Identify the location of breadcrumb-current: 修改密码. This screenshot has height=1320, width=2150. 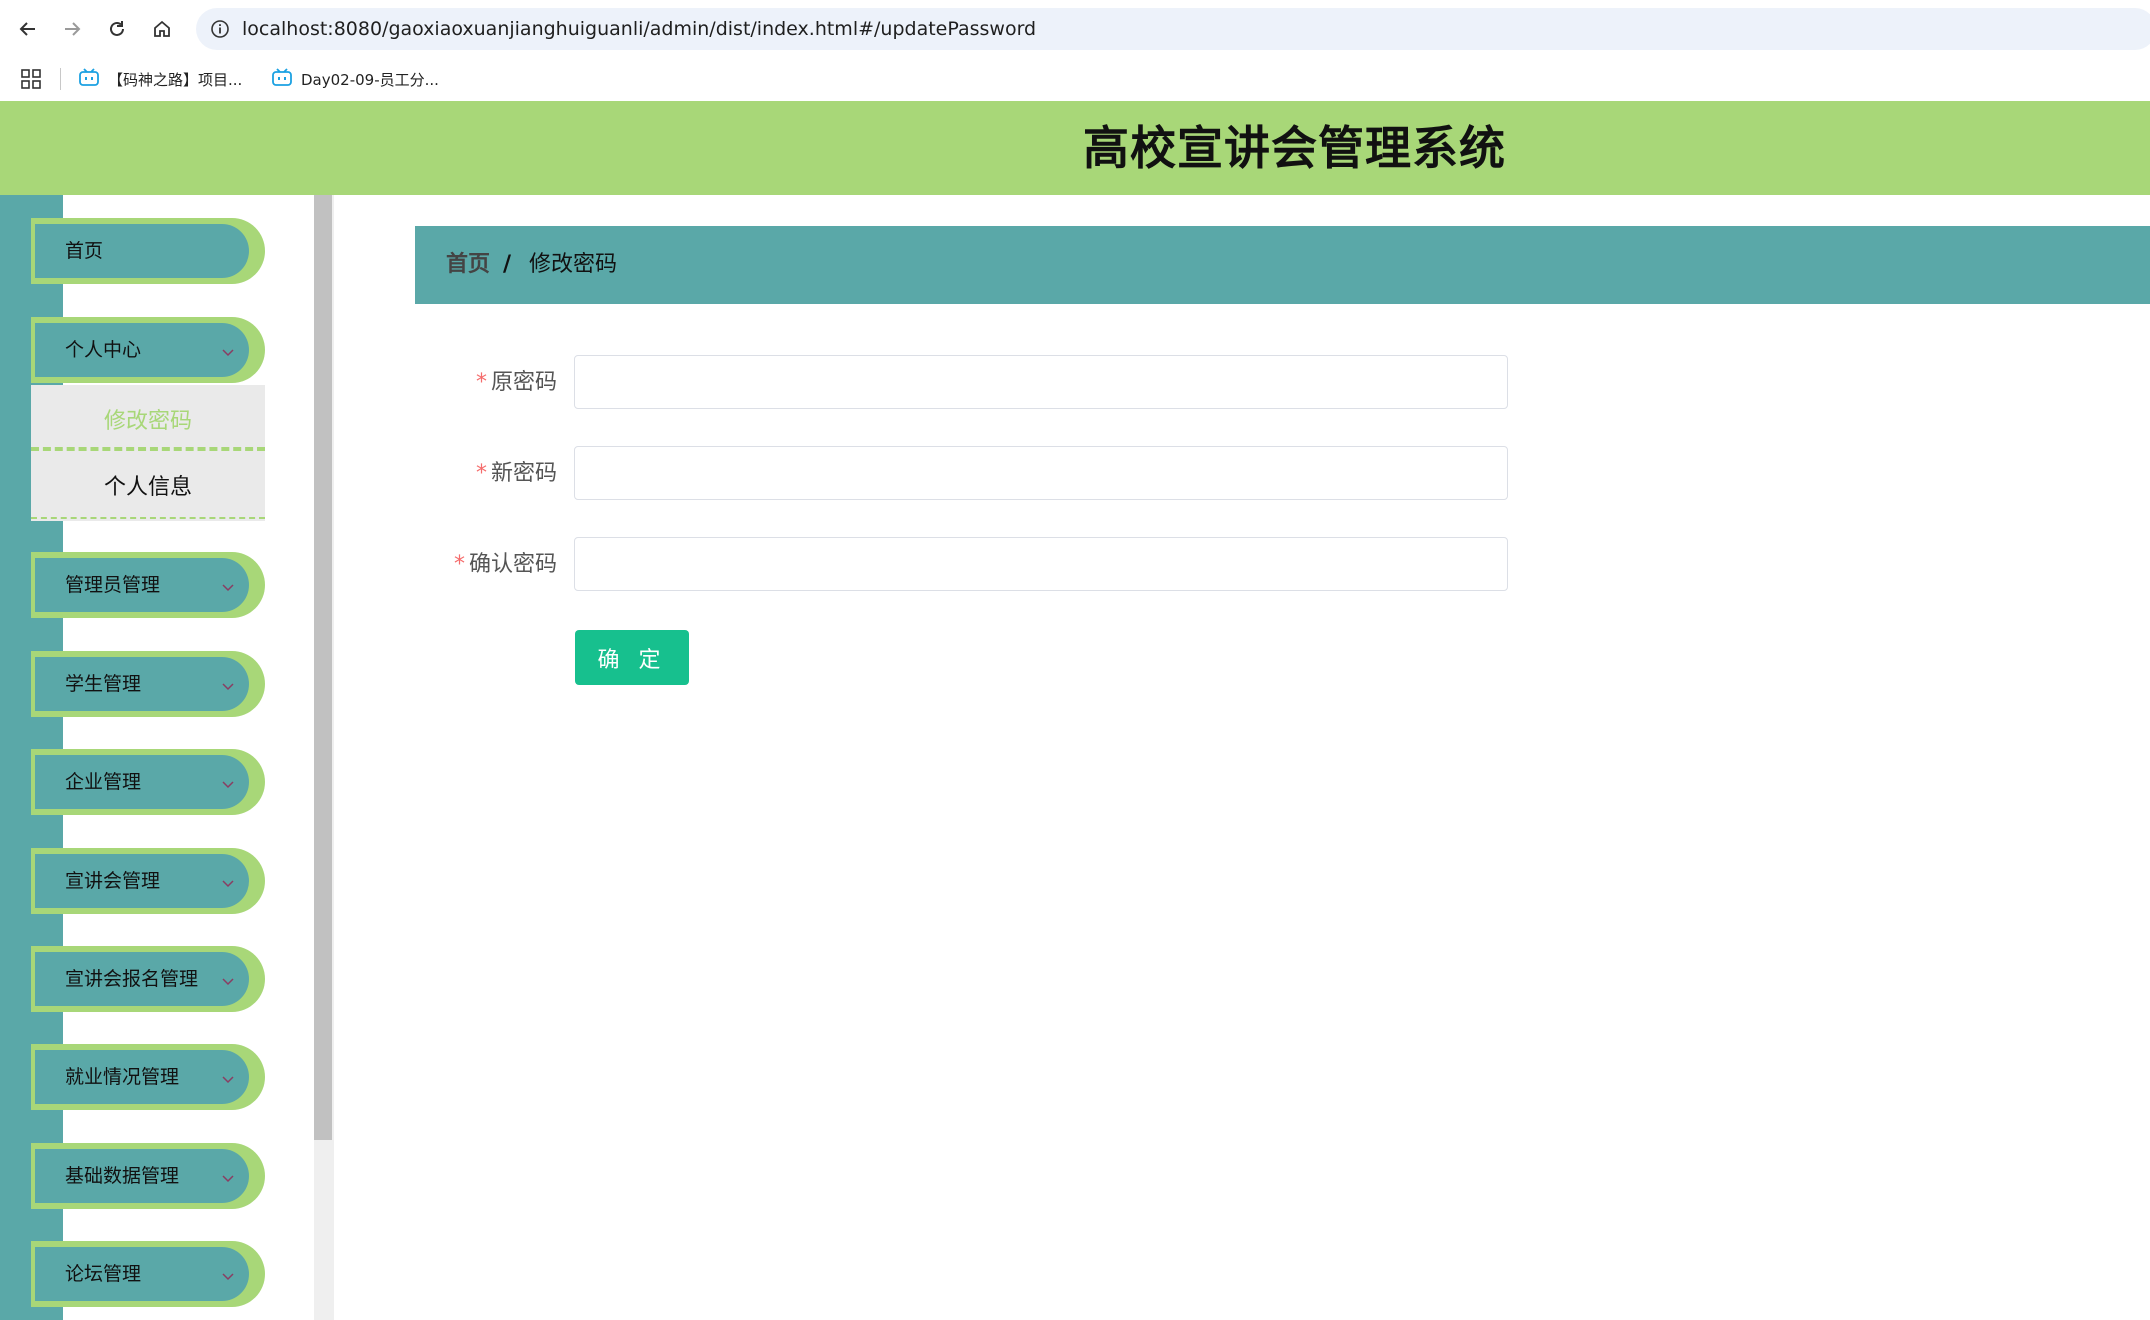
(573, 264).